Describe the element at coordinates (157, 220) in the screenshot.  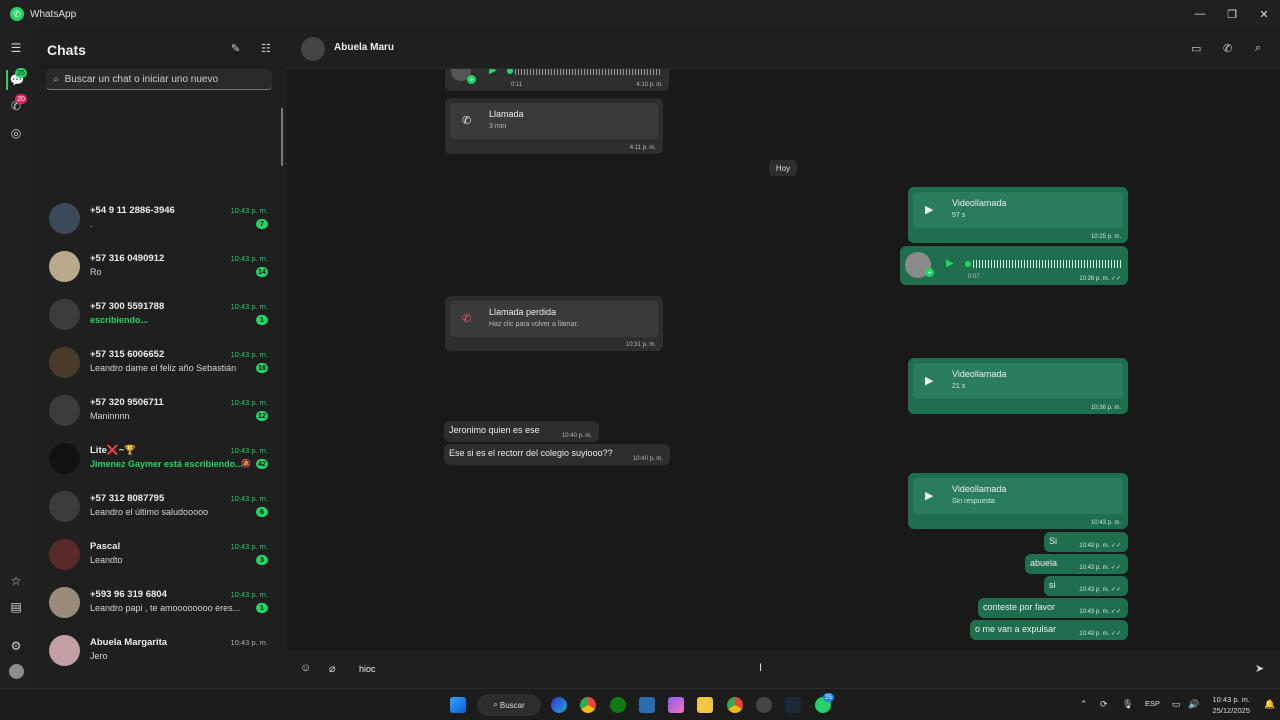
I see `chat-list-item: +54 9 11 2886-3946 10:43 p. m.. 7` at that location.